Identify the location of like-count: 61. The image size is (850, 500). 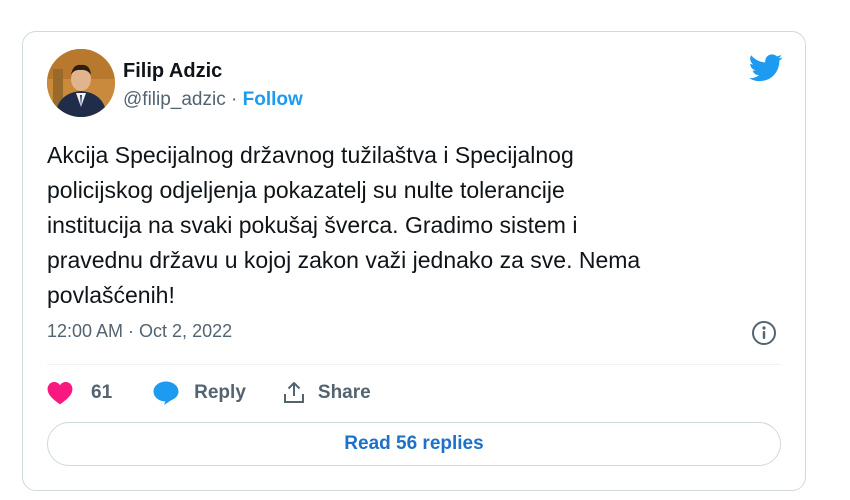
(102, 392).